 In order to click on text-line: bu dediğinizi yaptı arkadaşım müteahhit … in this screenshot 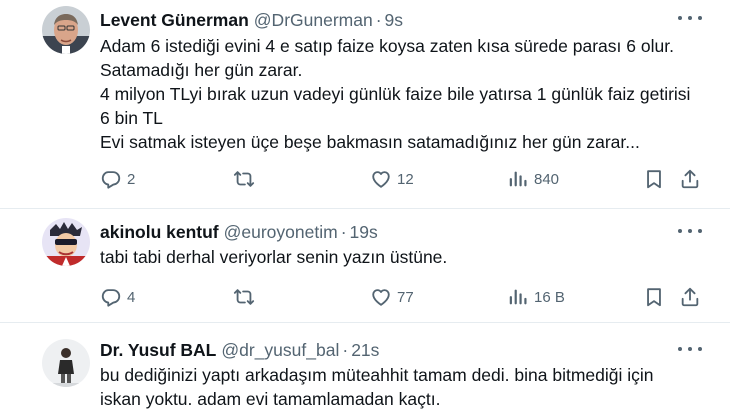, I will do `click(377, 375)`.